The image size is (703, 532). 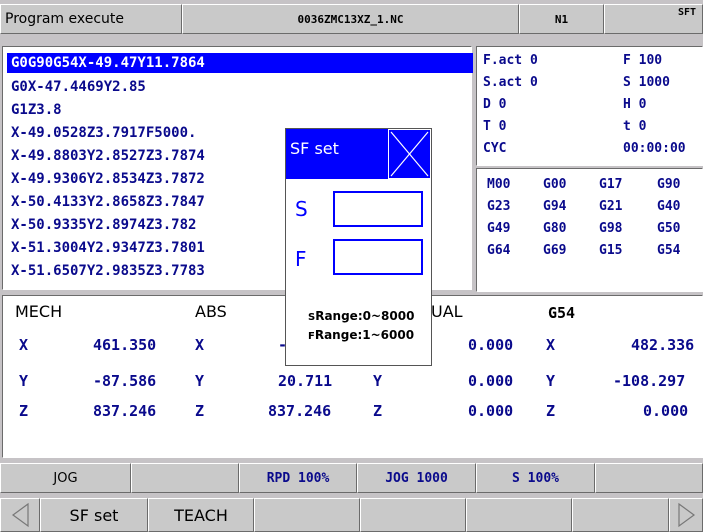 What do you see at coordinates (635, 104) in the screenshot?
I see `h-offset: H 0` at bounding box center [635, 104].